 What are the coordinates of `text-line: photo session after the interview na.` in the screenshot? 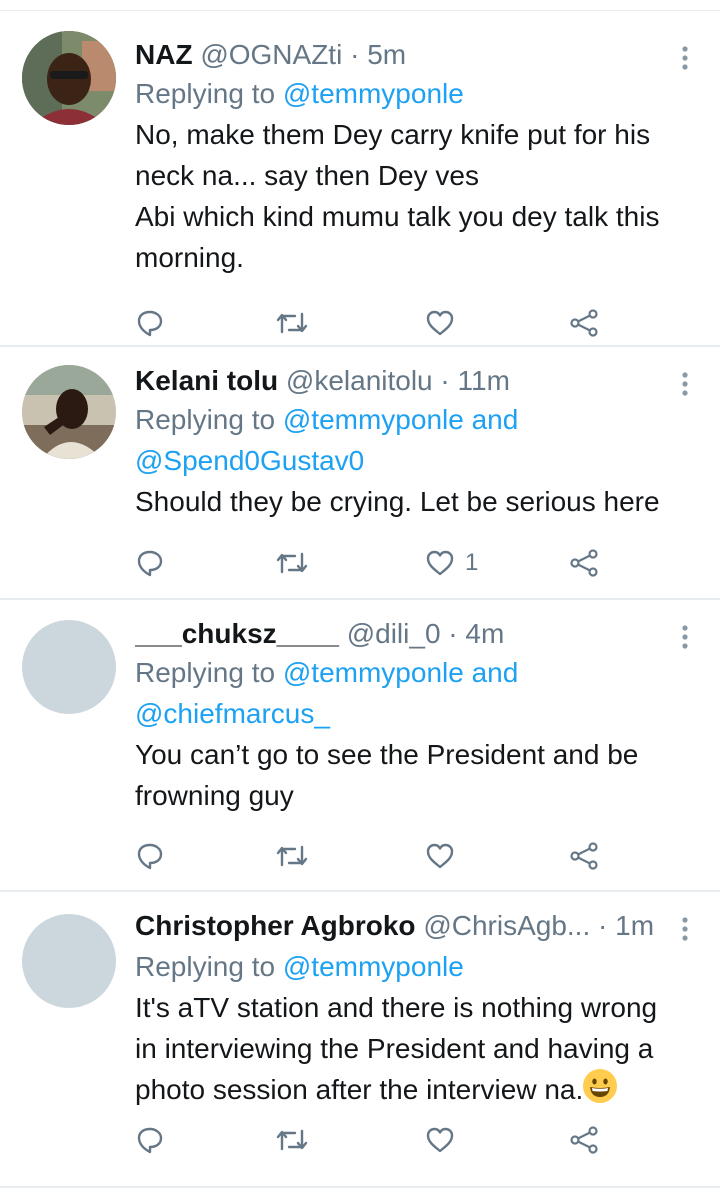 It's located at (359, 1089).